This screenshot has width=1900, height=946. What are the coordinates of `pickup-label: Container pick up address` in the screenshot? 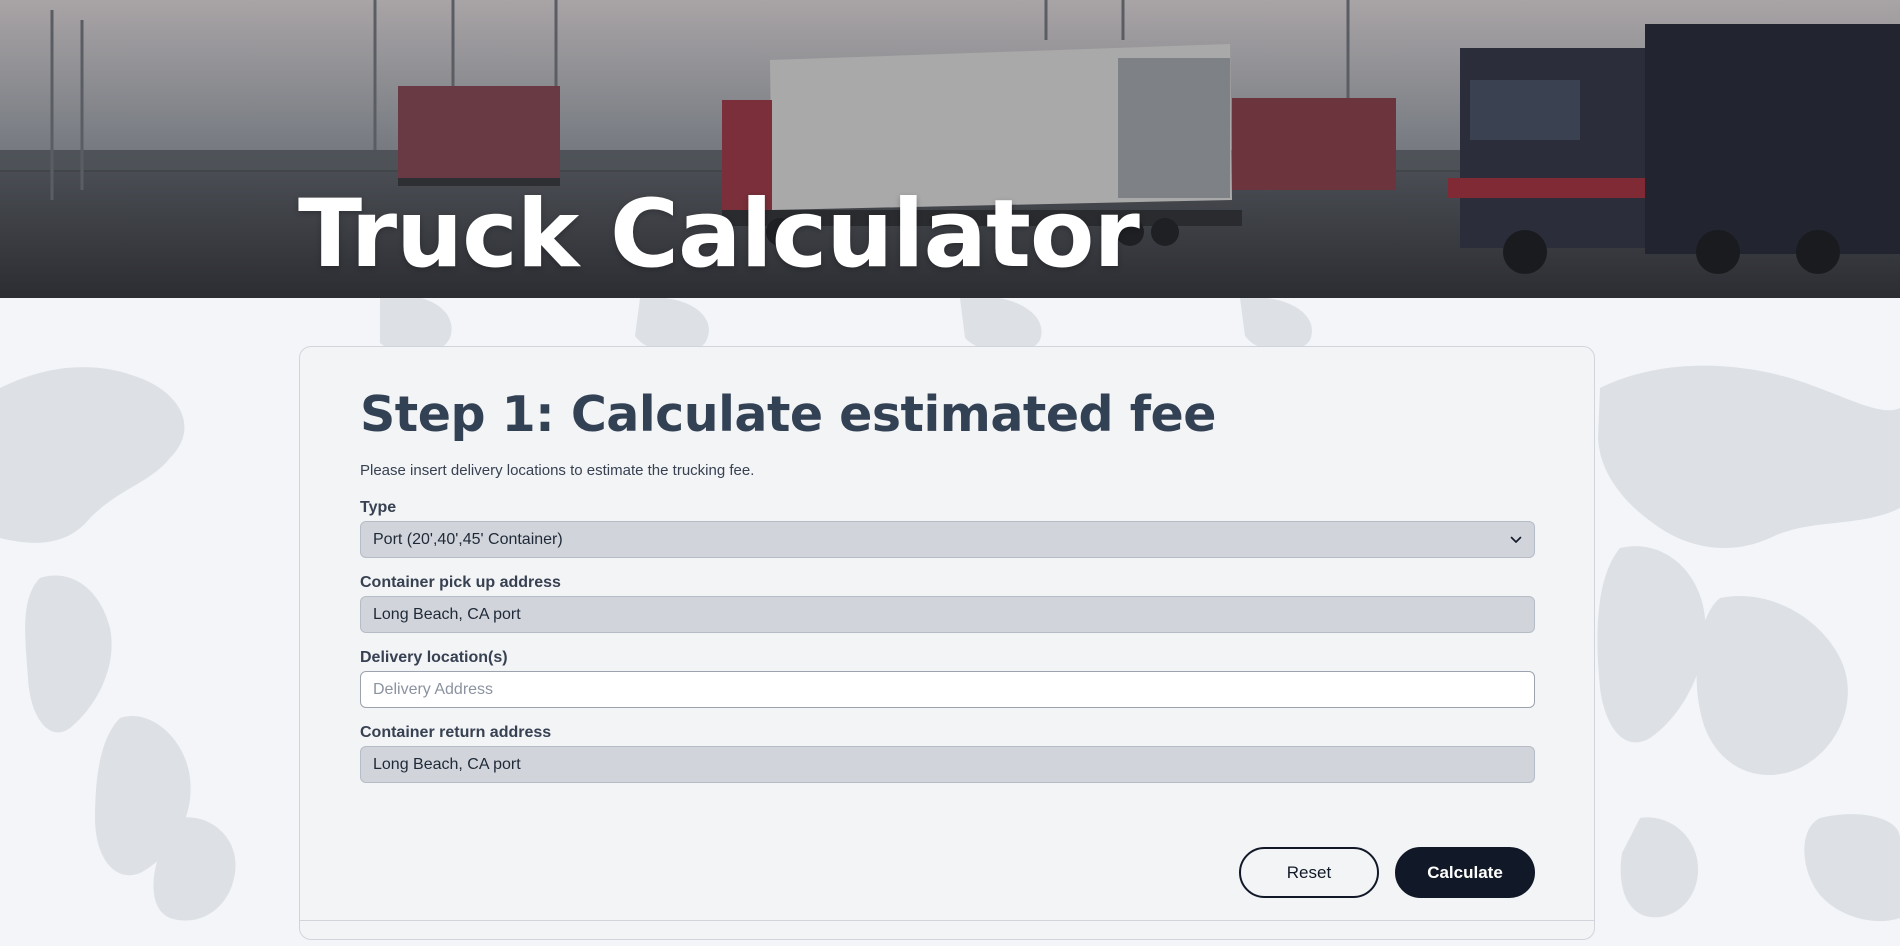 It's located at (460, 582).